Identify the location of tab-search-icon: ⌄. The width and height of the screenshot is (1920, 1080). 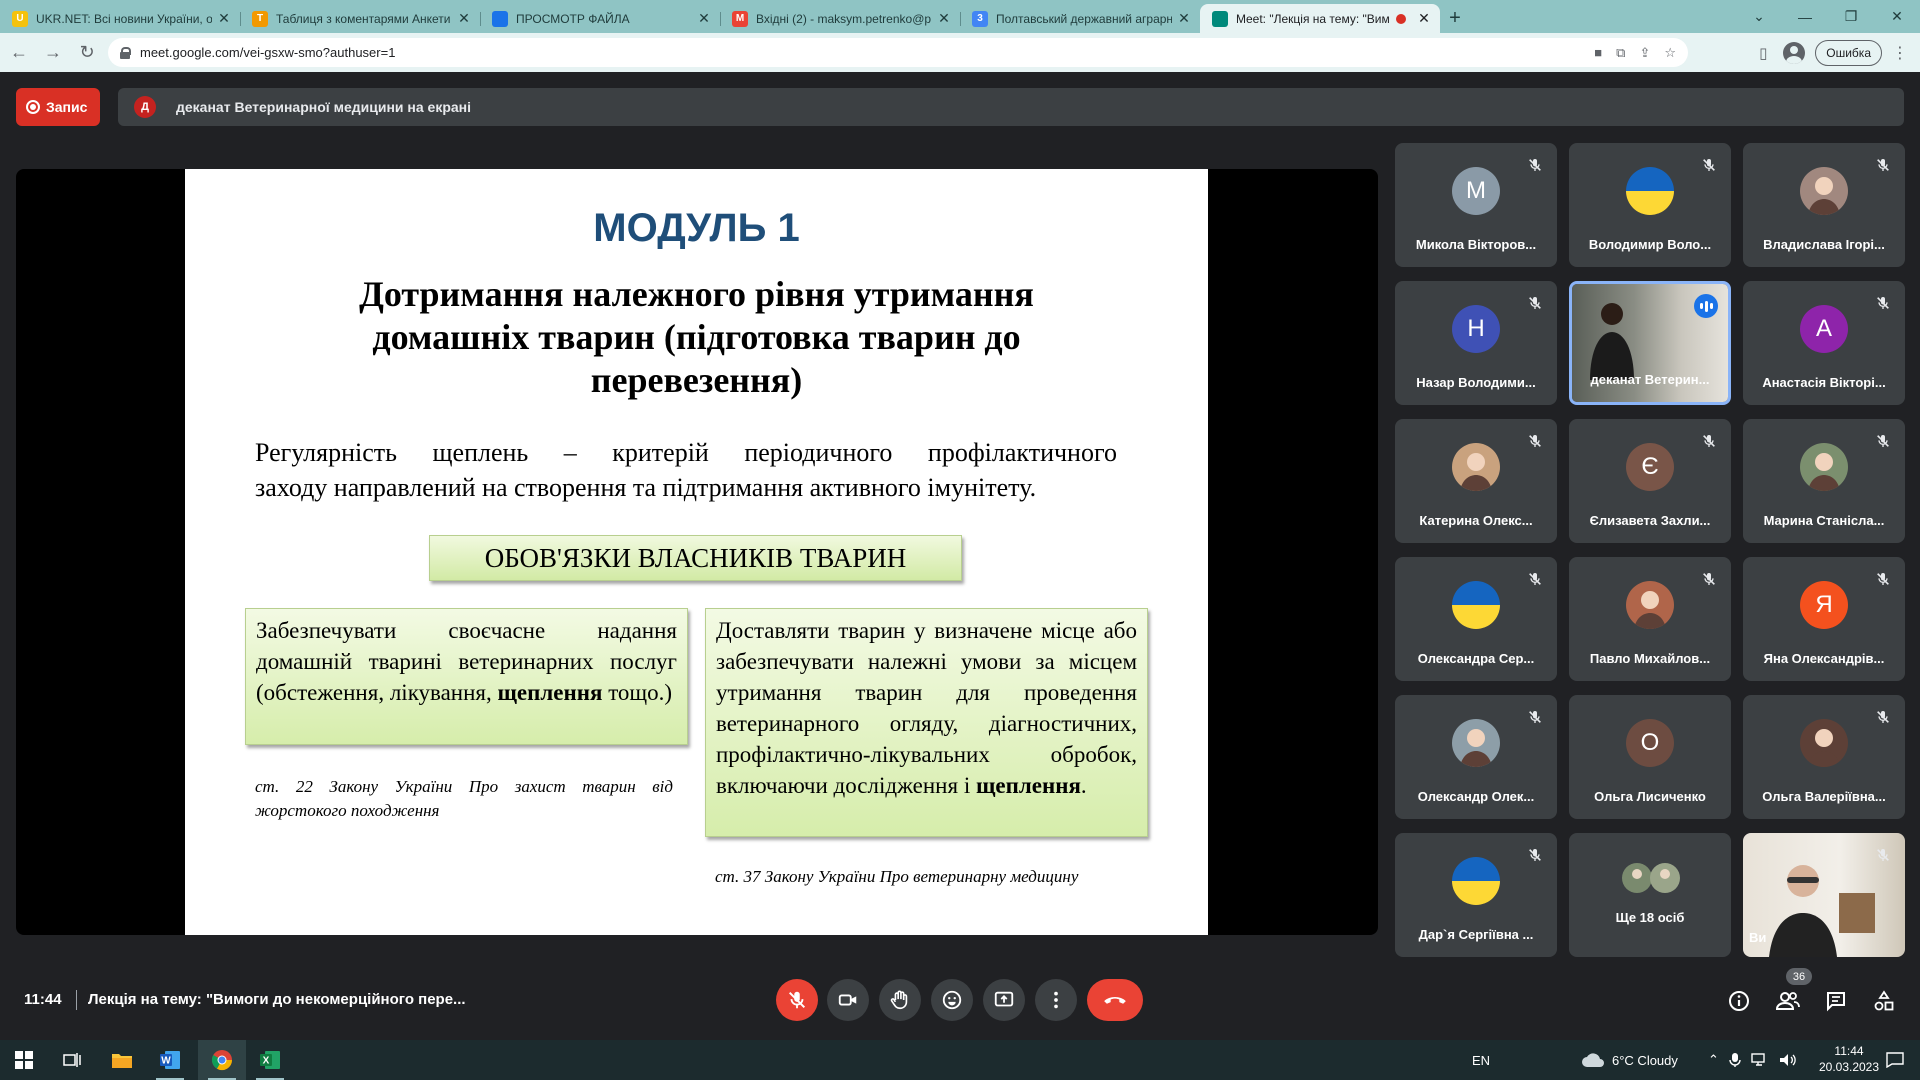
(1759, 16).